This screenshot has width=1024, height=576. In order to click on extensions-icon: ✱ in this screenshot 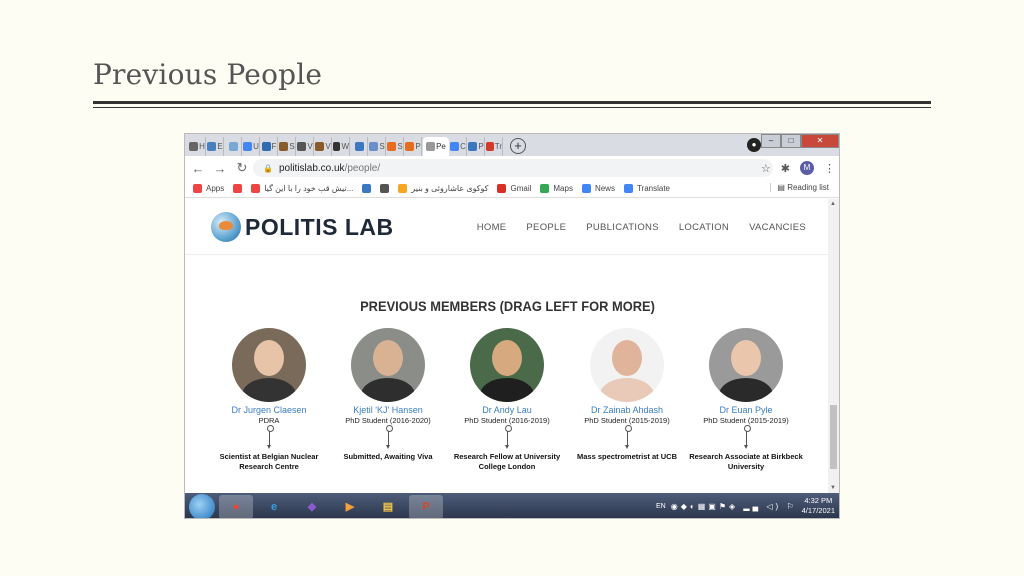, I will do `click(785, 168)`.